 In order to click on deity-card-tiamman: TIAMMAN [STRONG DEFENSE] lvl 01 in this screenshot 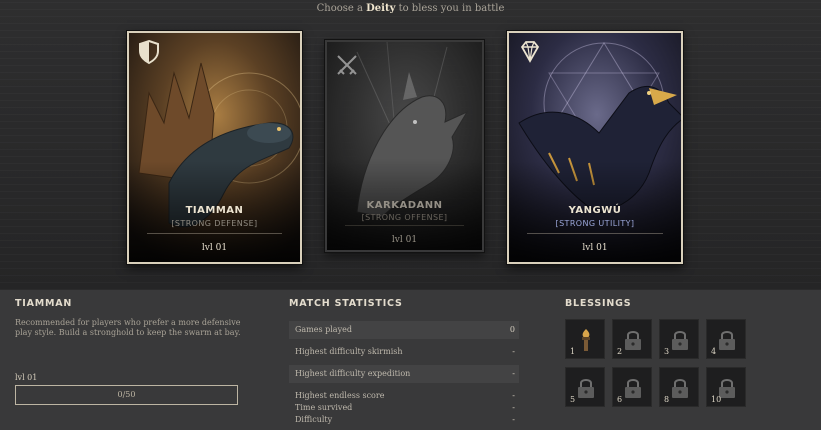, I will do `click(214, 147)`.